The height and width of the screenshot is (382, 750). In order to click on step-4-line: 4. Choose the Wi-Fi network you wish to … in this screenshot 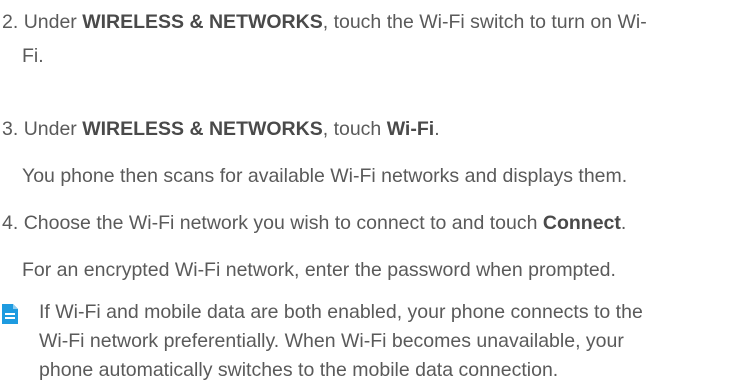, I will do `click(314, 223)`.